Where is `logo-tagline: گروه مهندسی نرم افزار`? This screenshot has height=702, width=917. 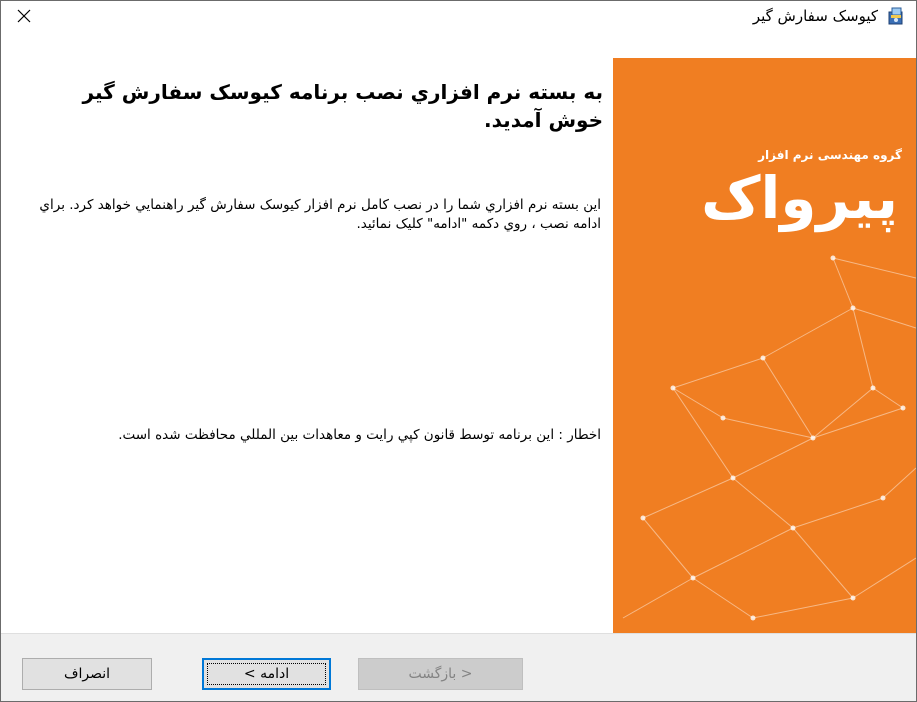
logo-tagline: گروه مهندسی نرم افزار is located at coordinates (830, 155).